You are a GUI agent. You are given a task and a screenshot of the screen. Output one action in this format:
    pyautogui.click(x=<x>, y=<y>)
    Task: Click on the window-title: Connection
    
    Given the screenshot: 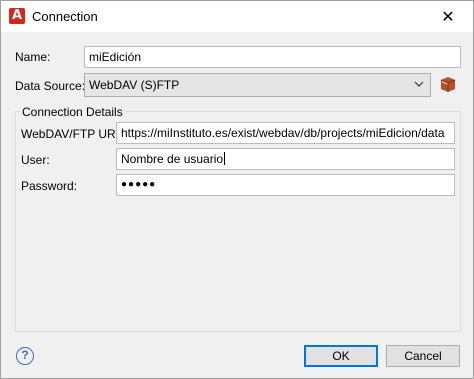 What is the action you would take?
    pyautogui.click(x=65, y=16)
    